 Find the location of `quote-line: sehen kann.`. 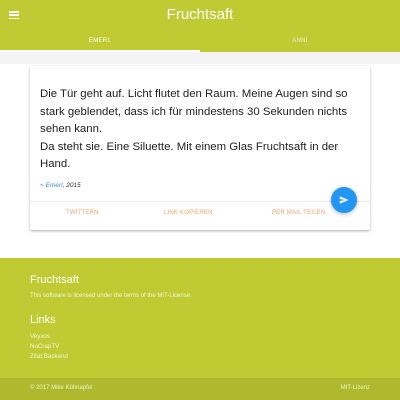

quote-line: sehen kann. is located at coordinates (71, 129).